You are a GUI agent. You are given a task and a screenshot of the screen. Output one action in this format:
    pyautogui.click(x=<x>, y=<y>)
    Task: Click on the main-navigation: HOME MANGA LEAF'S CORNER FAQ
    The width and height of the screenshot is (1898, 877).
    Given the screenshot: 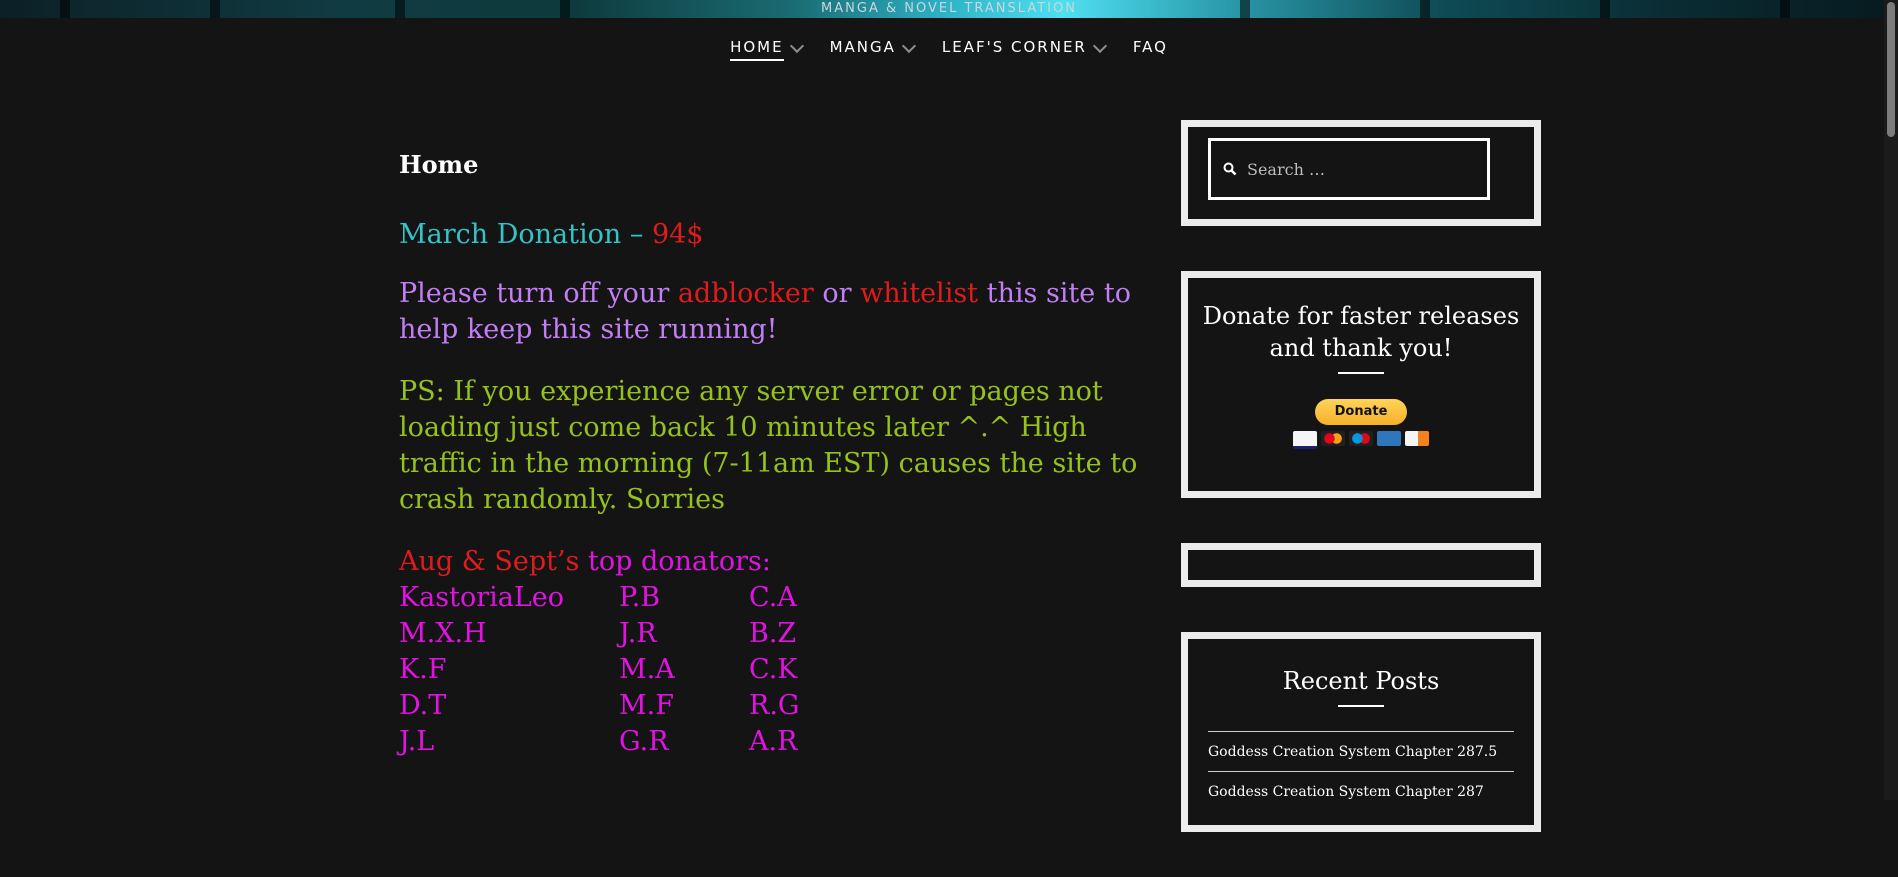 What is the action you would take?
    pyautogui.click(x=949, y=49)
    